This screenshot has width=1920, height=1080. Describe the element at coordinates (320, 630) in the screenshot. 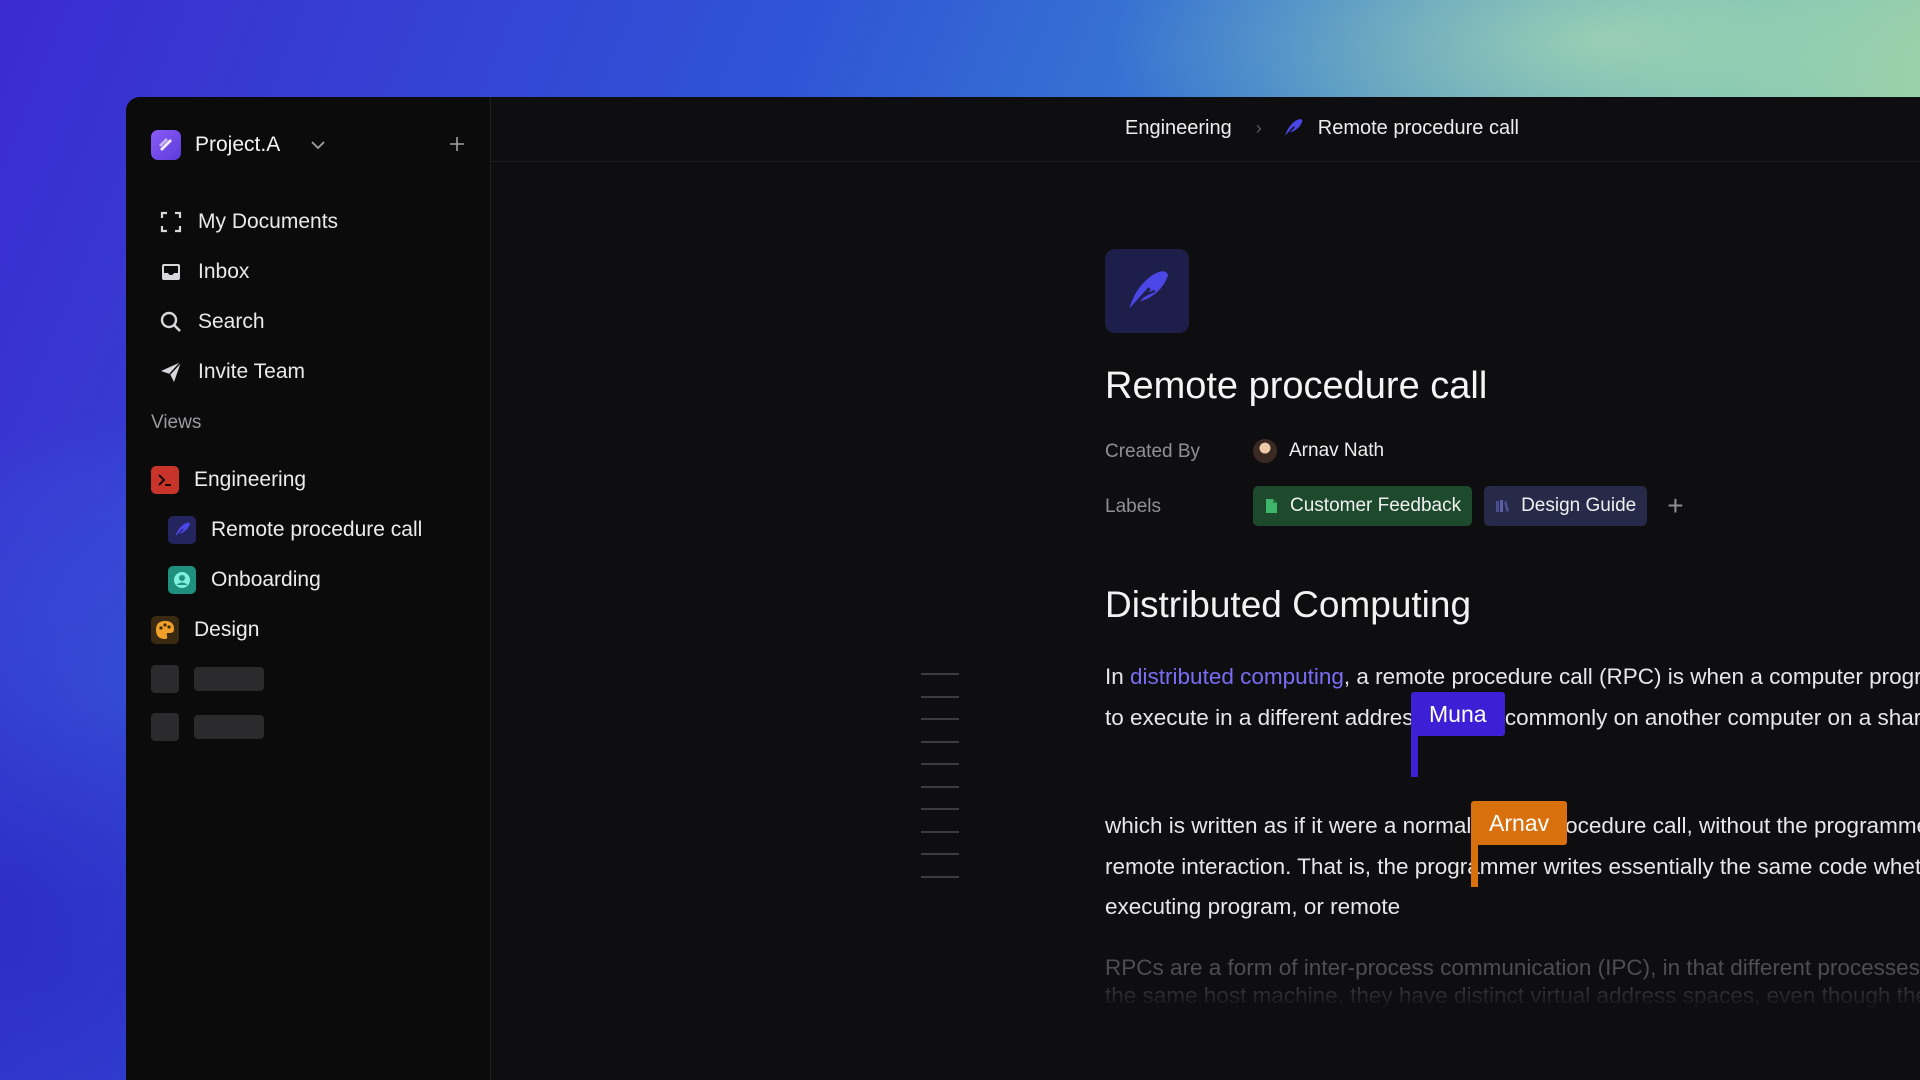

I see `view-design: Design` at that location.